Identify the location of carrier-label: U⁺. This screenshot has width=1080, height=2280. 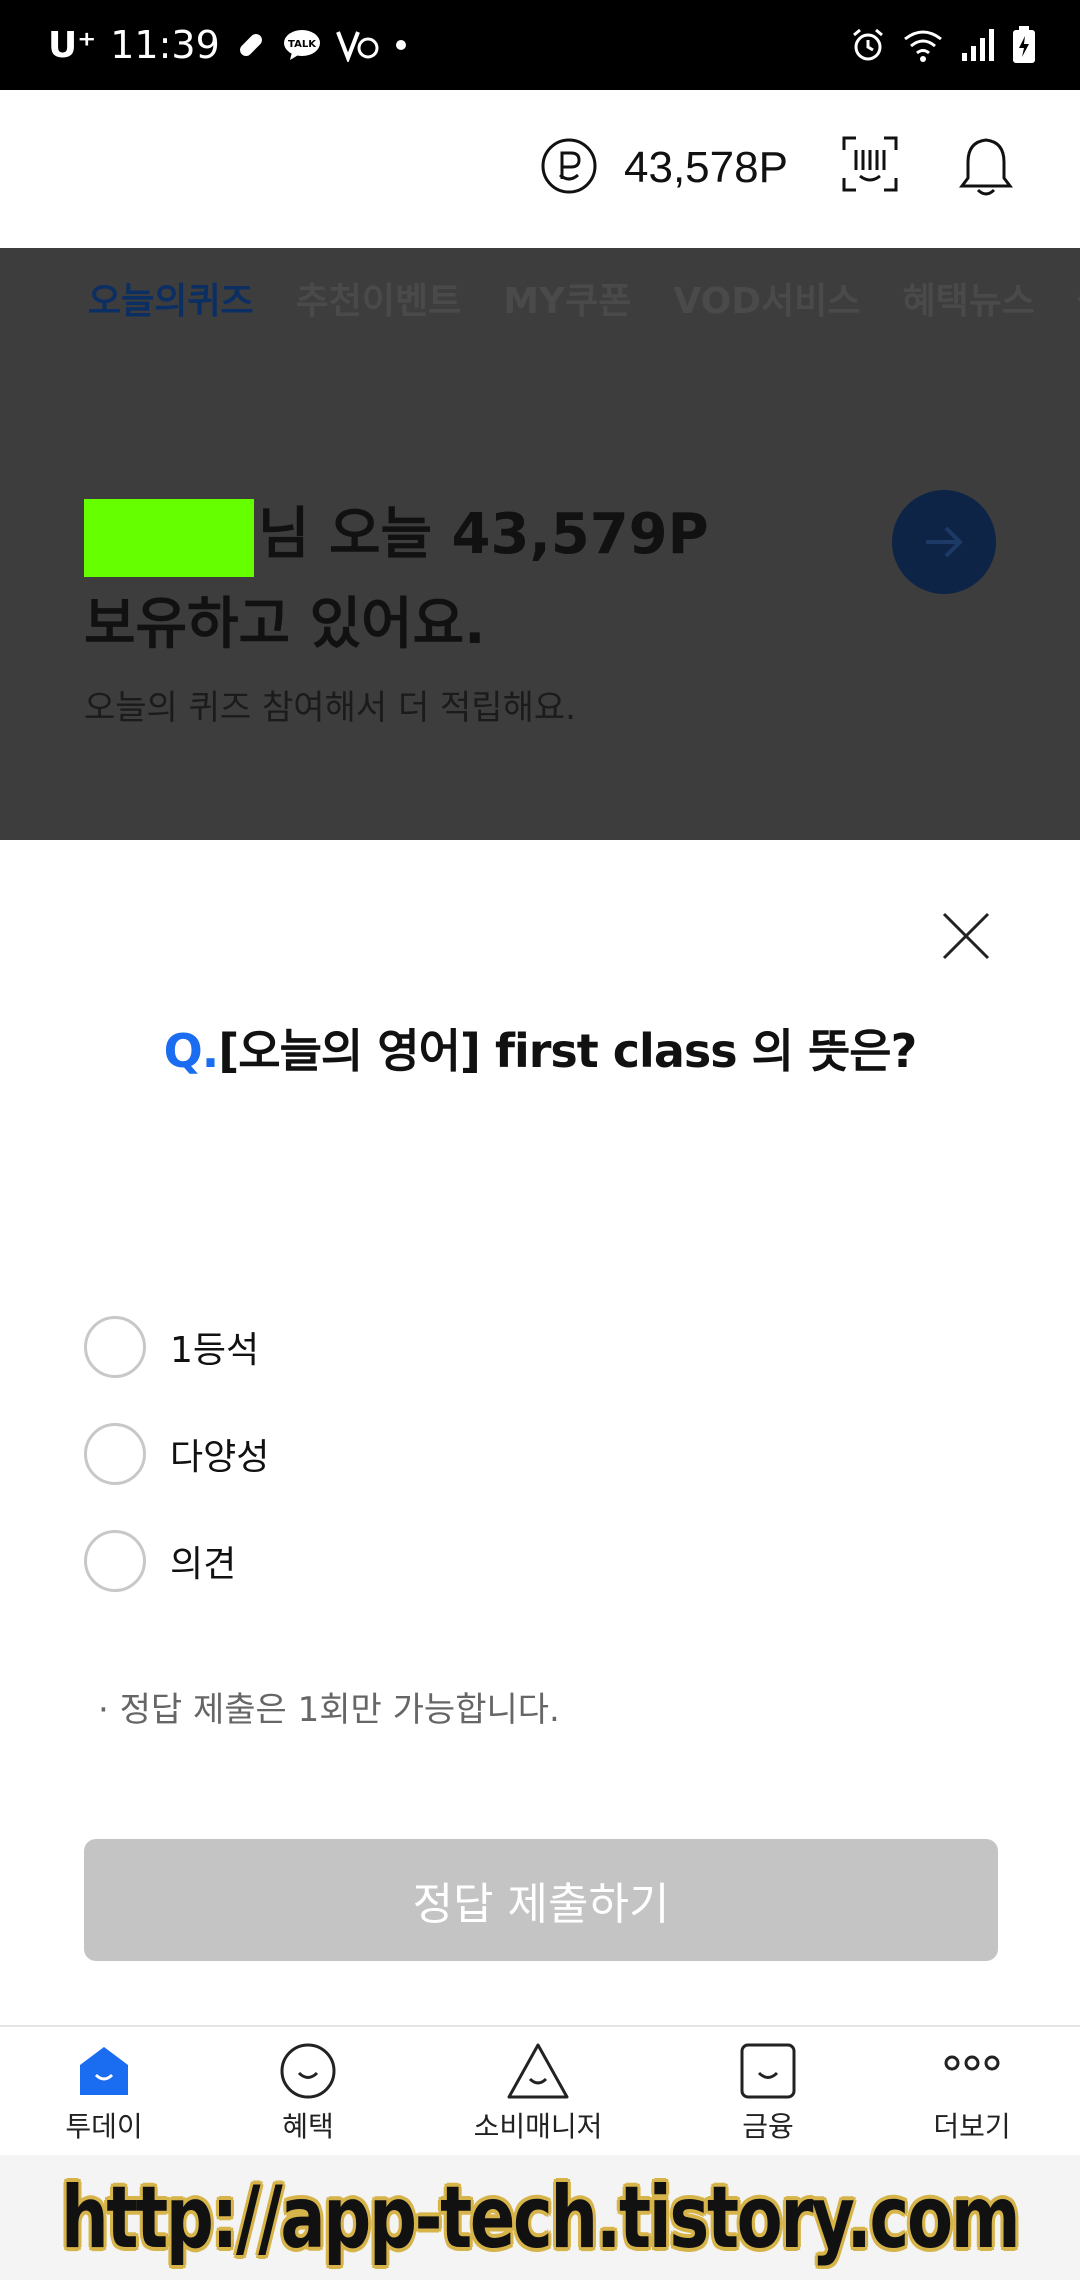
(72, 45).